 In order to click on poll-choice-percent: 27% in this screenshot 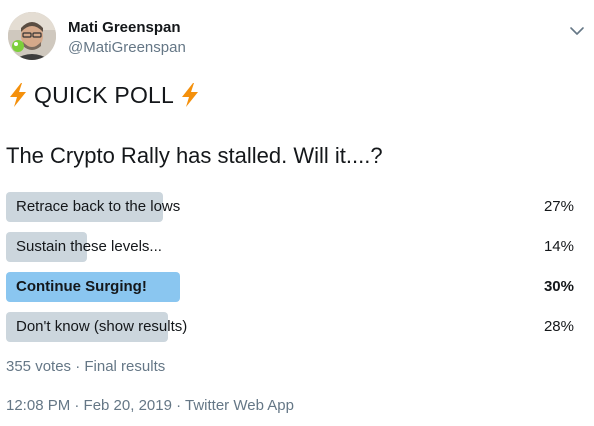, I will do `click(558, 206)`.